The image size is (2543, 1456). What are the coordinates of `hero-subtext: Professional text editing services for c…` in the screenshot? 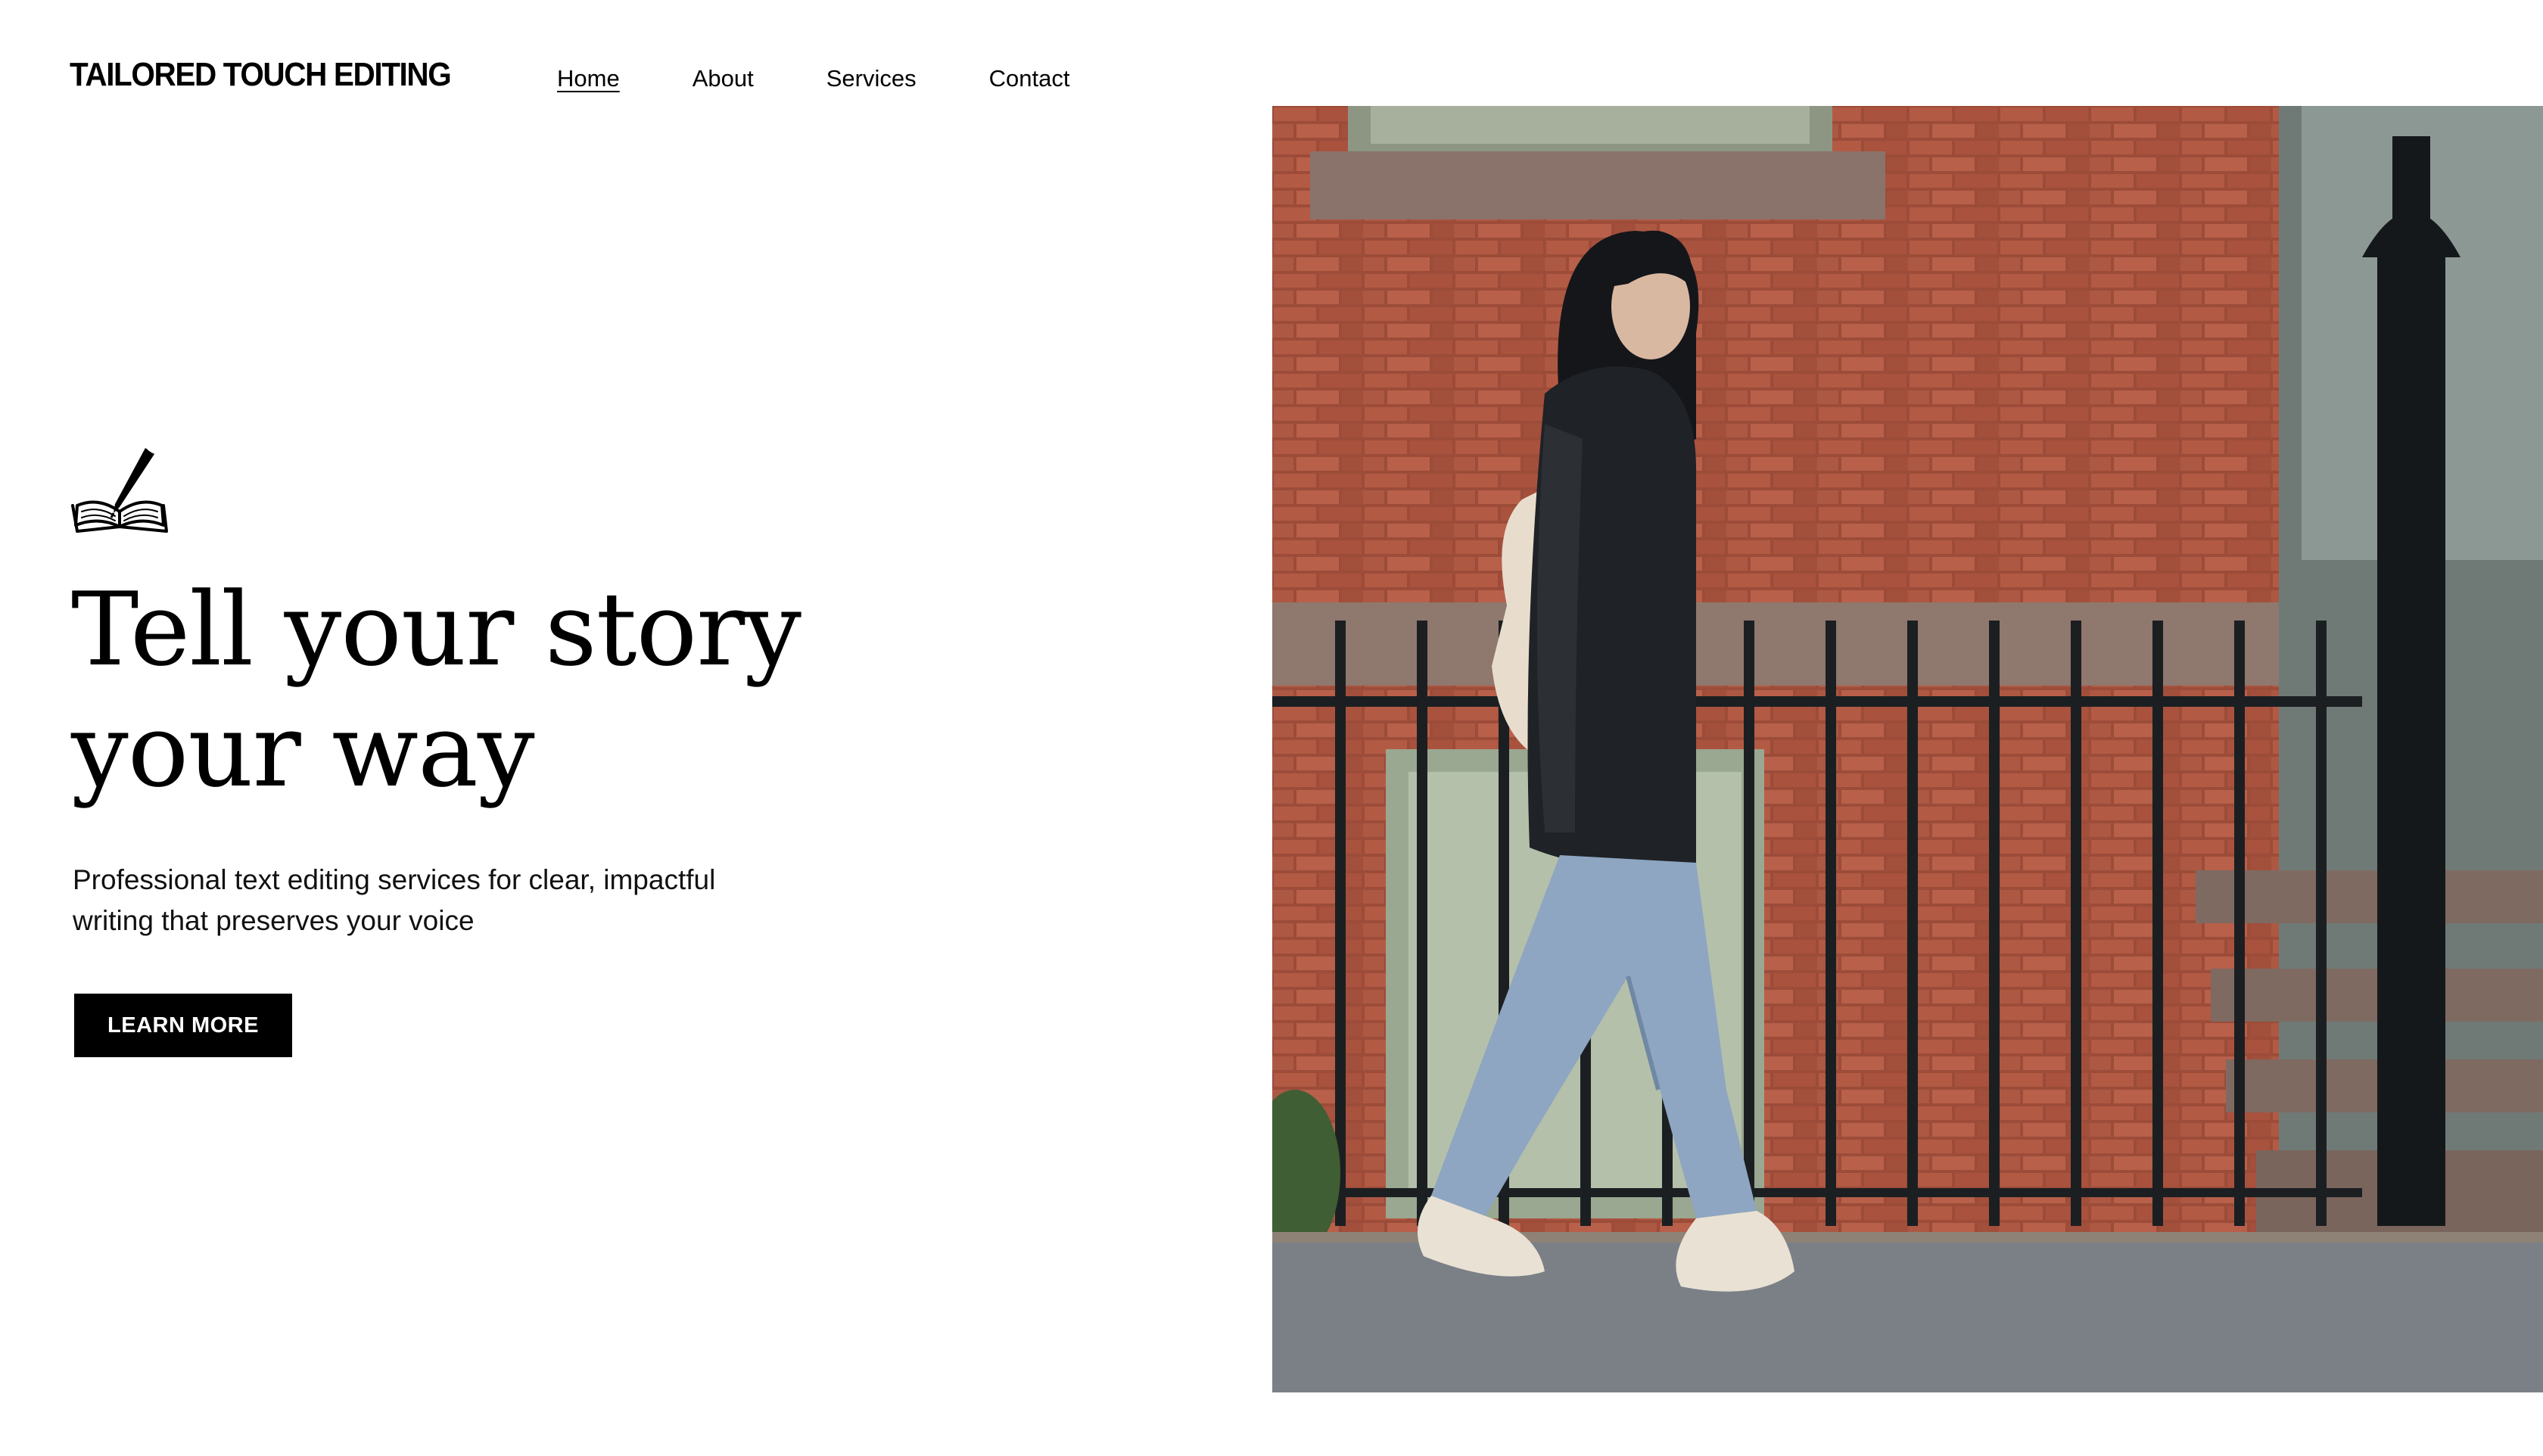 It's located at (443, 900).